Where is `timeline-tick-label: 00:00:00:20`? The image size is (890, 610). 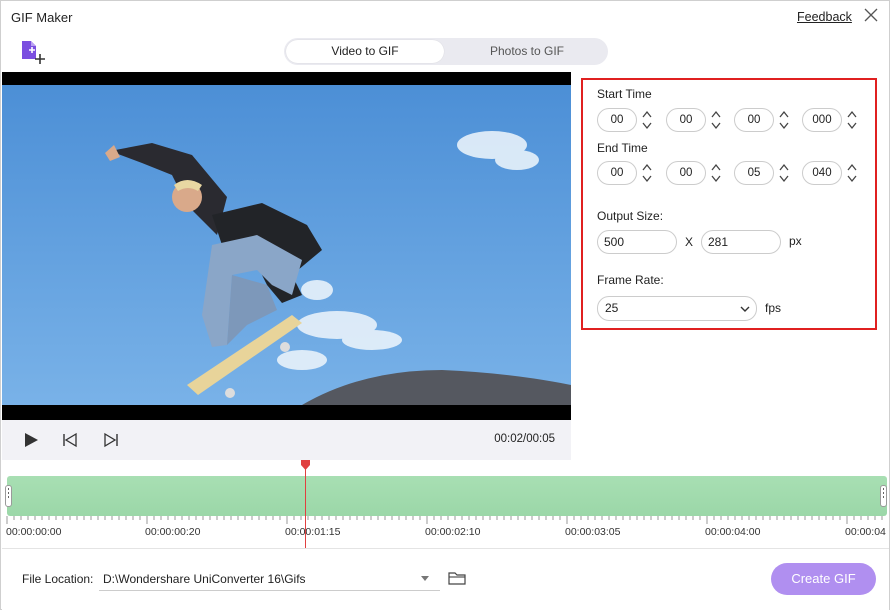
timeline-tick-label: 00:00:00:20 is located at coordinates (173, 532).